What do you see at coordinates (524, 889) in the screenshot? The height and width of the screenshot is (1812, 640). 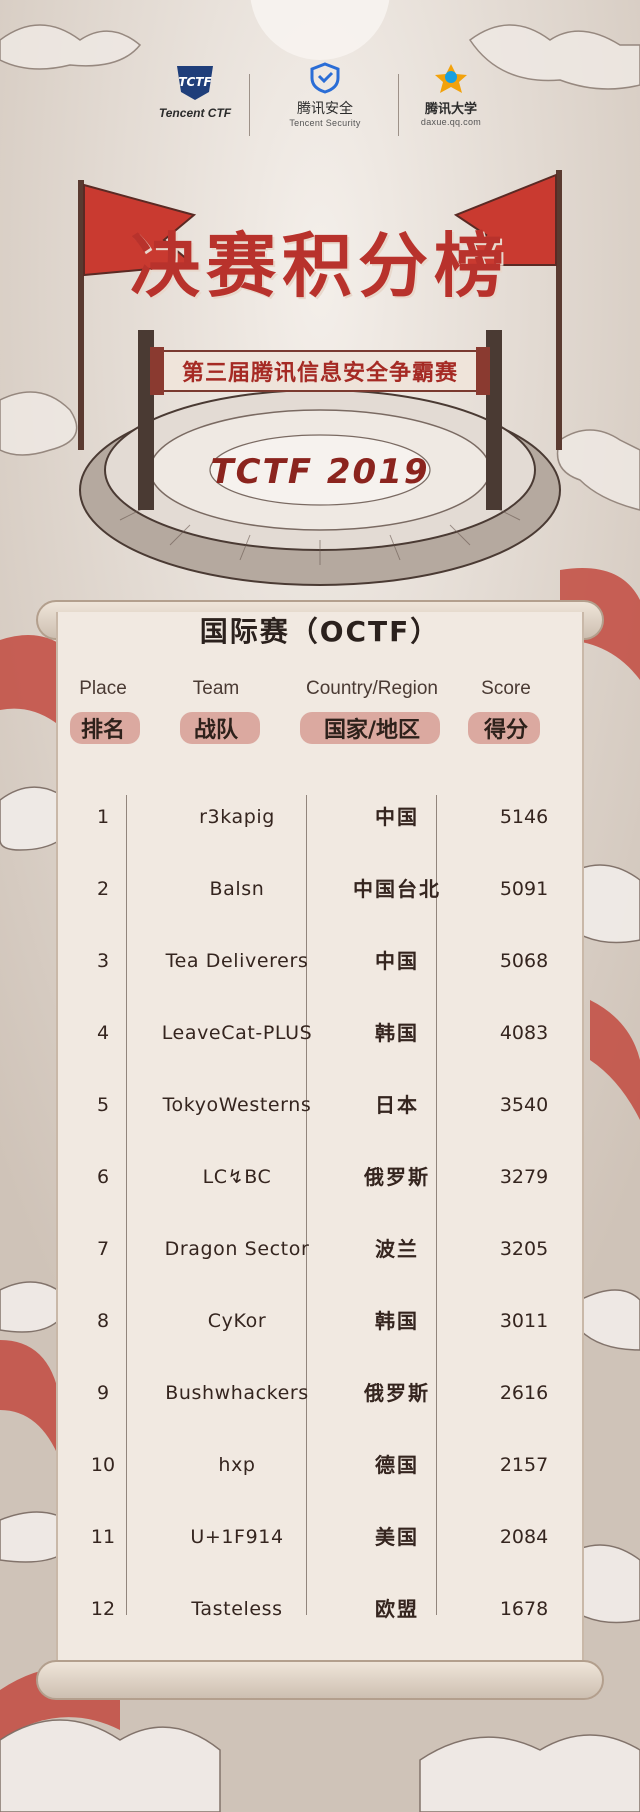 I see `score-cell: 5091` at bounding box center [524, 889].